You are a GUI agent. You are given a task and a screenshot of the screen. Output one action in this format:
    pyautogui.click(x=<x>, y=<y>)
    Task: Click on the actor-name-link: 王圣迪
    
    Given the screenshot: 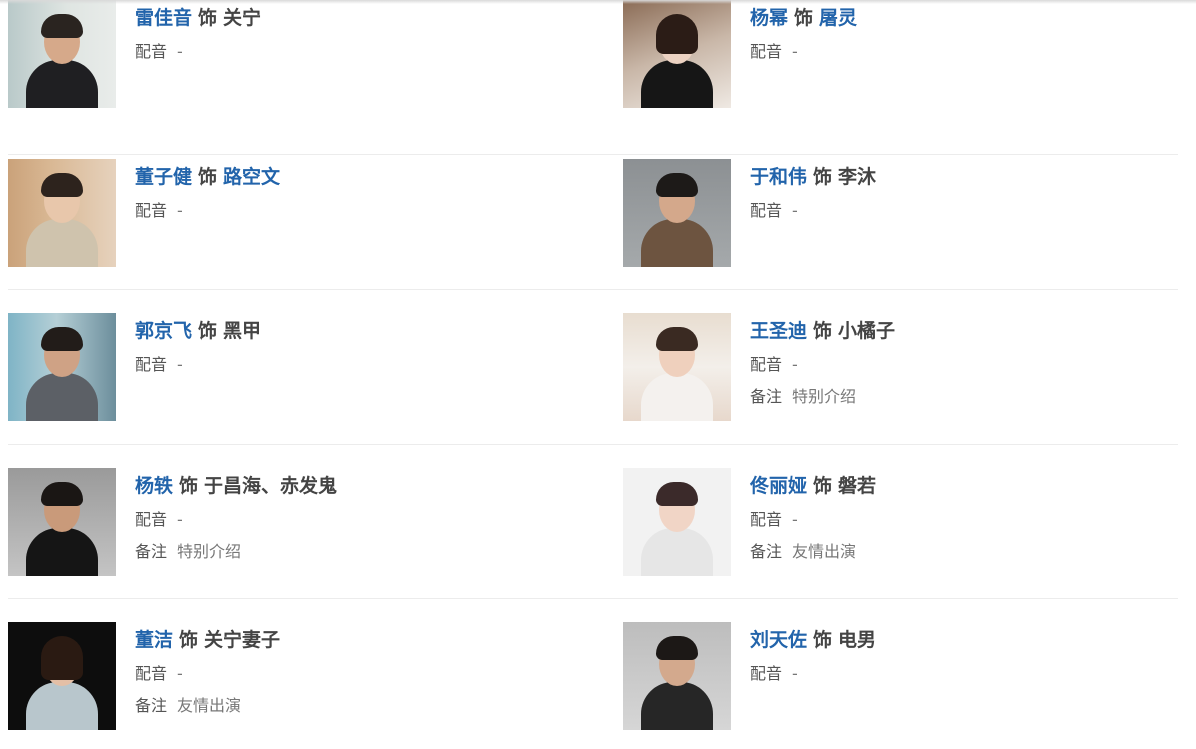 What is the action you would take?
    pyautogui.click(x=778, y=331)
    